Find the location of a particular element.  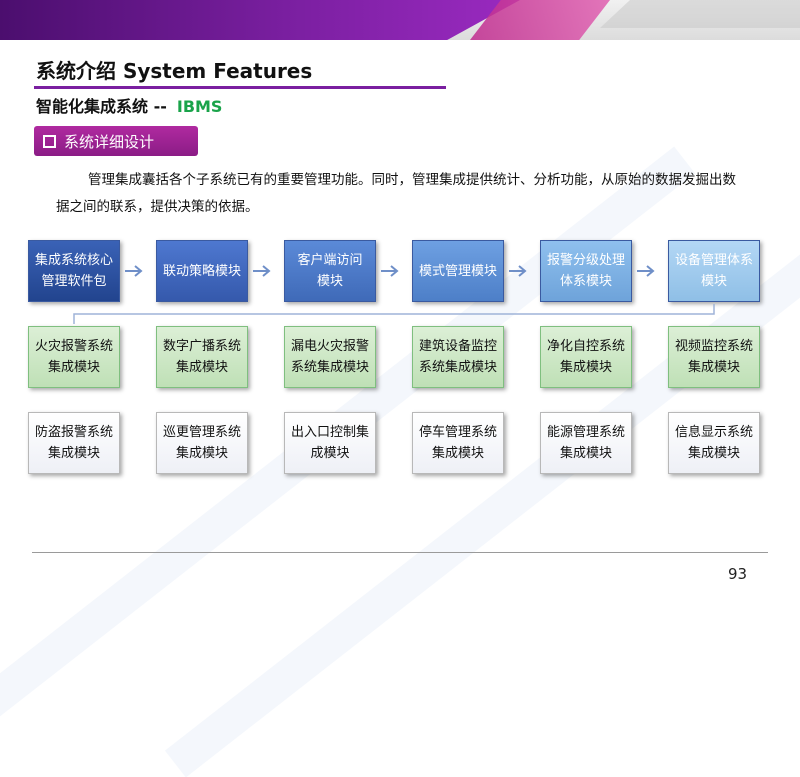

module-node-line1: 信息显示系统 is located at coordinates (713, 432).